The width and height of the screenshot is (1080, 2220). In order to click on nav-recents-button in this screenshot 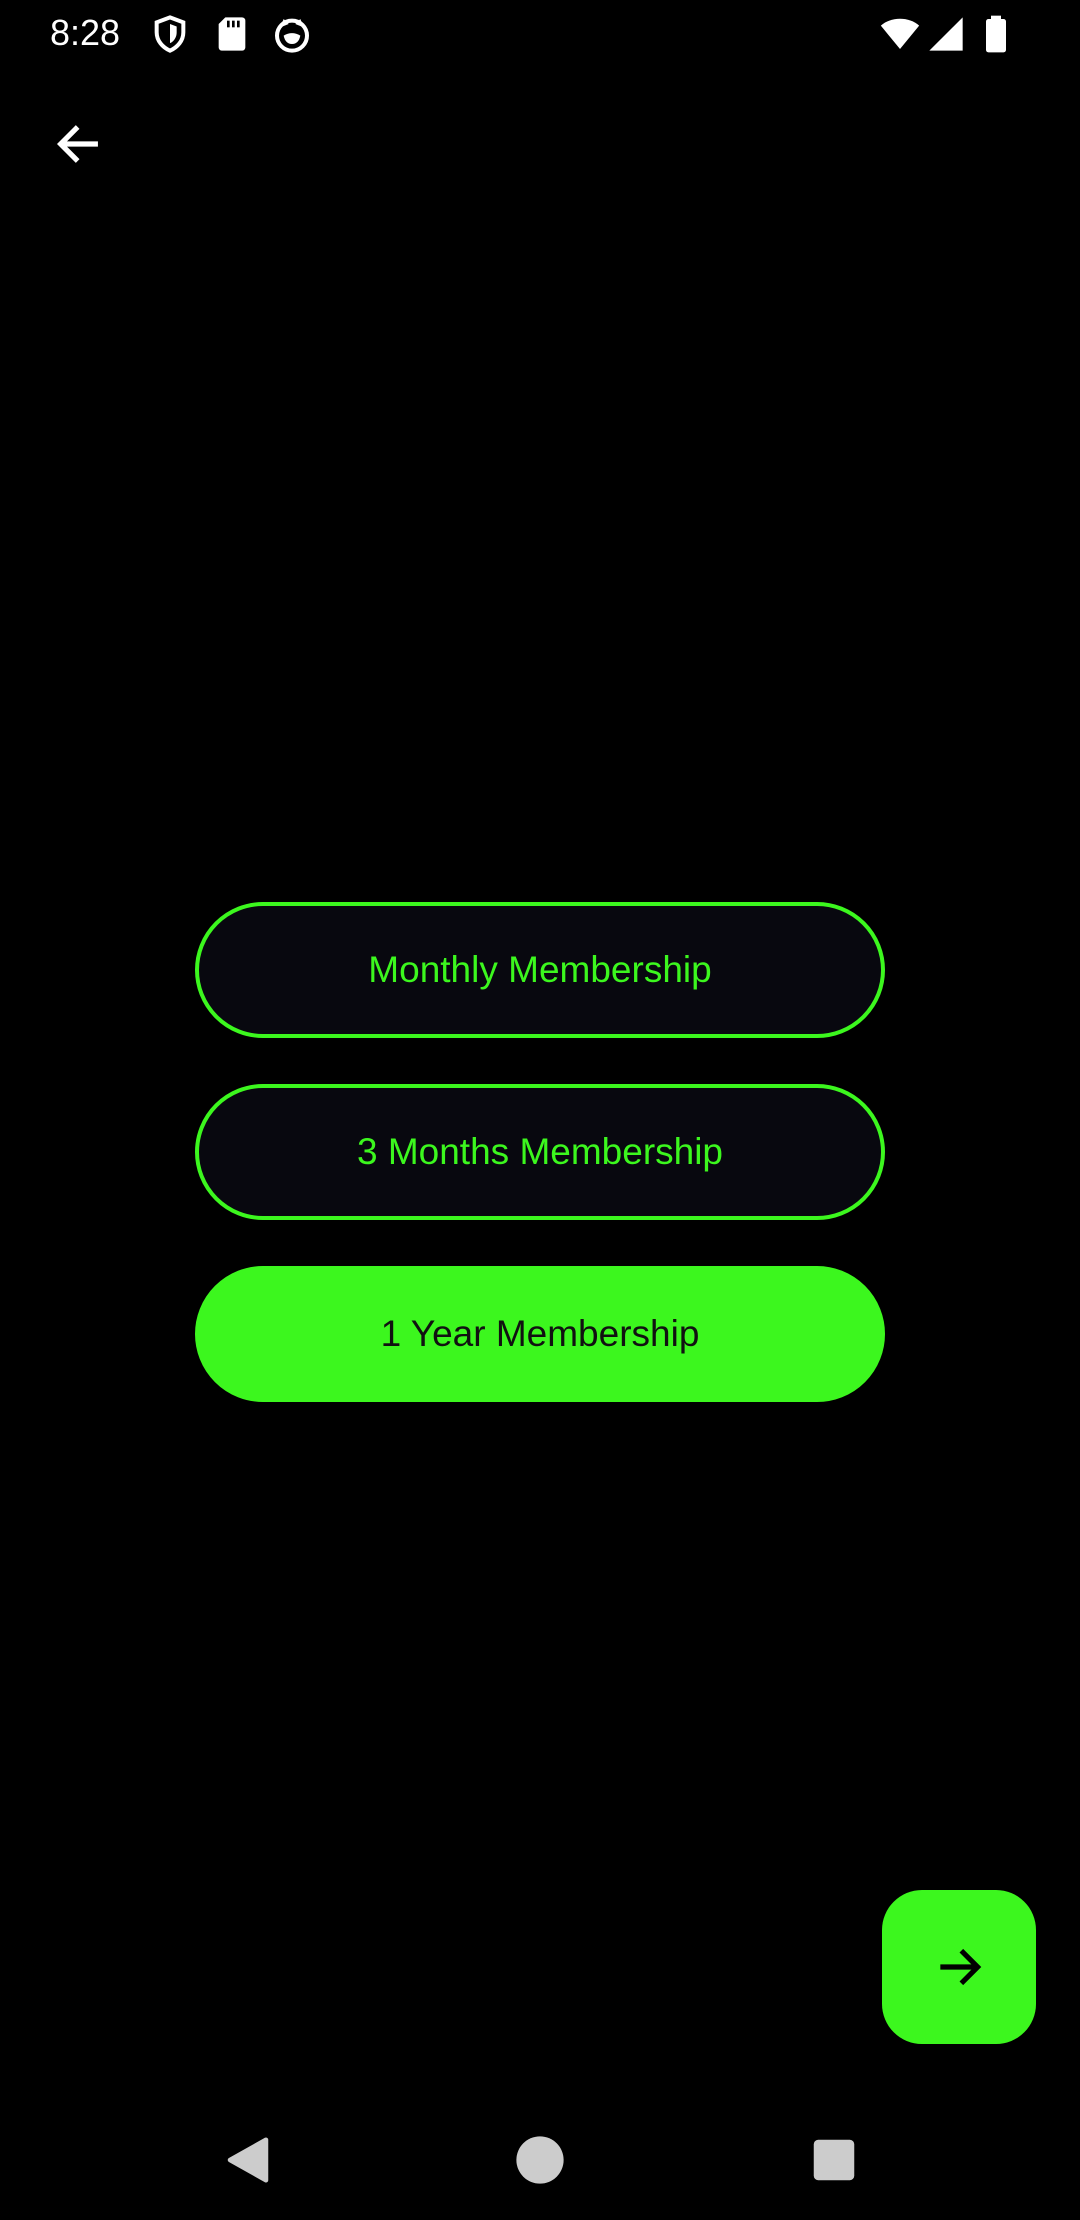, I will do `click(834, 2160)`.